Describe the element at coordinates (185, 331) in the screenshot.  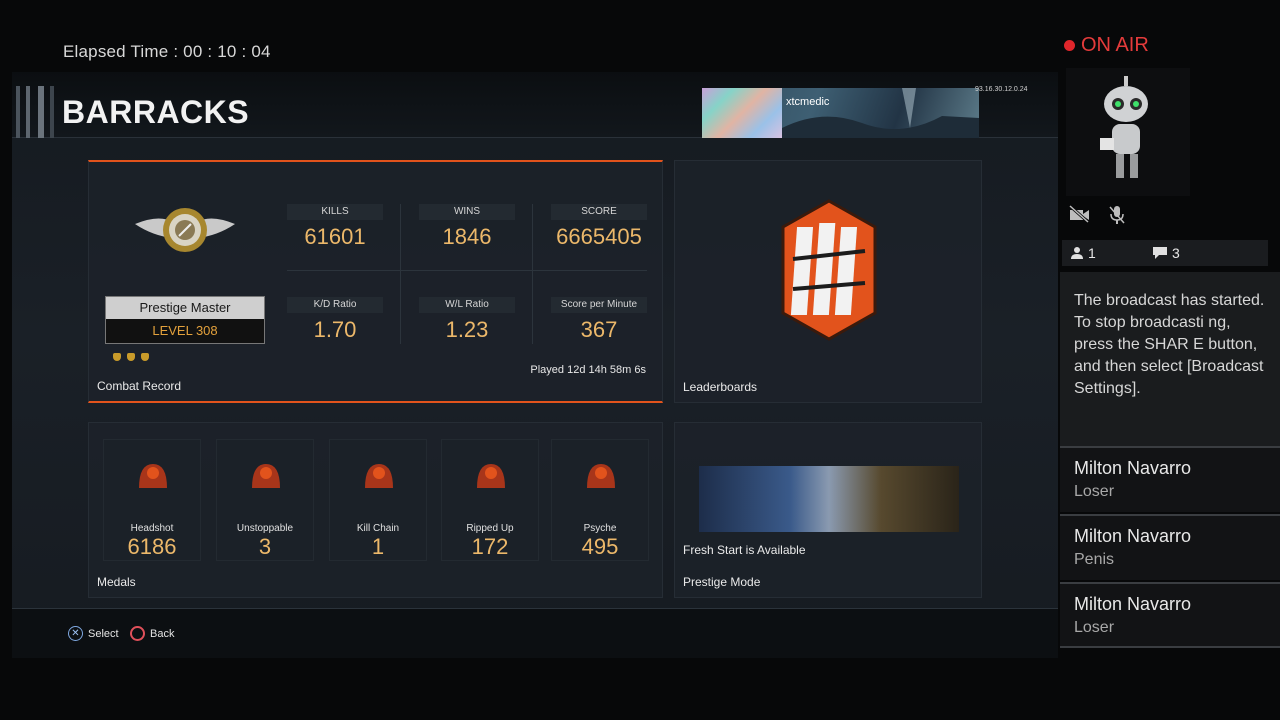
I see `player-level: LEVEL 308` at that location.